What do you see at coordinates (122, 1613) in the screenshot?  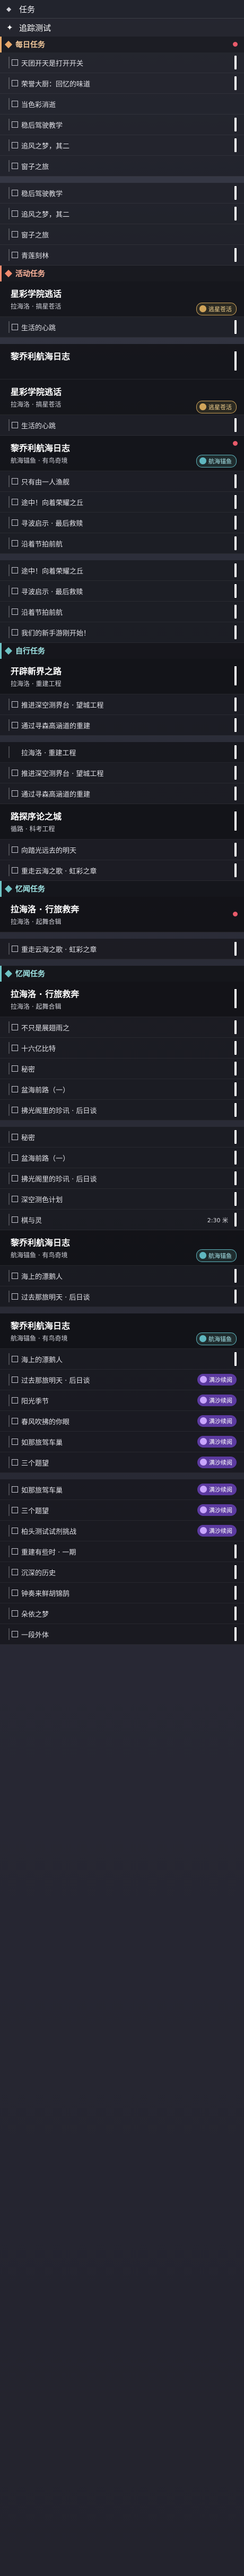 I see `list-item: 朵依之梦` at bounding box center [122, 1613].